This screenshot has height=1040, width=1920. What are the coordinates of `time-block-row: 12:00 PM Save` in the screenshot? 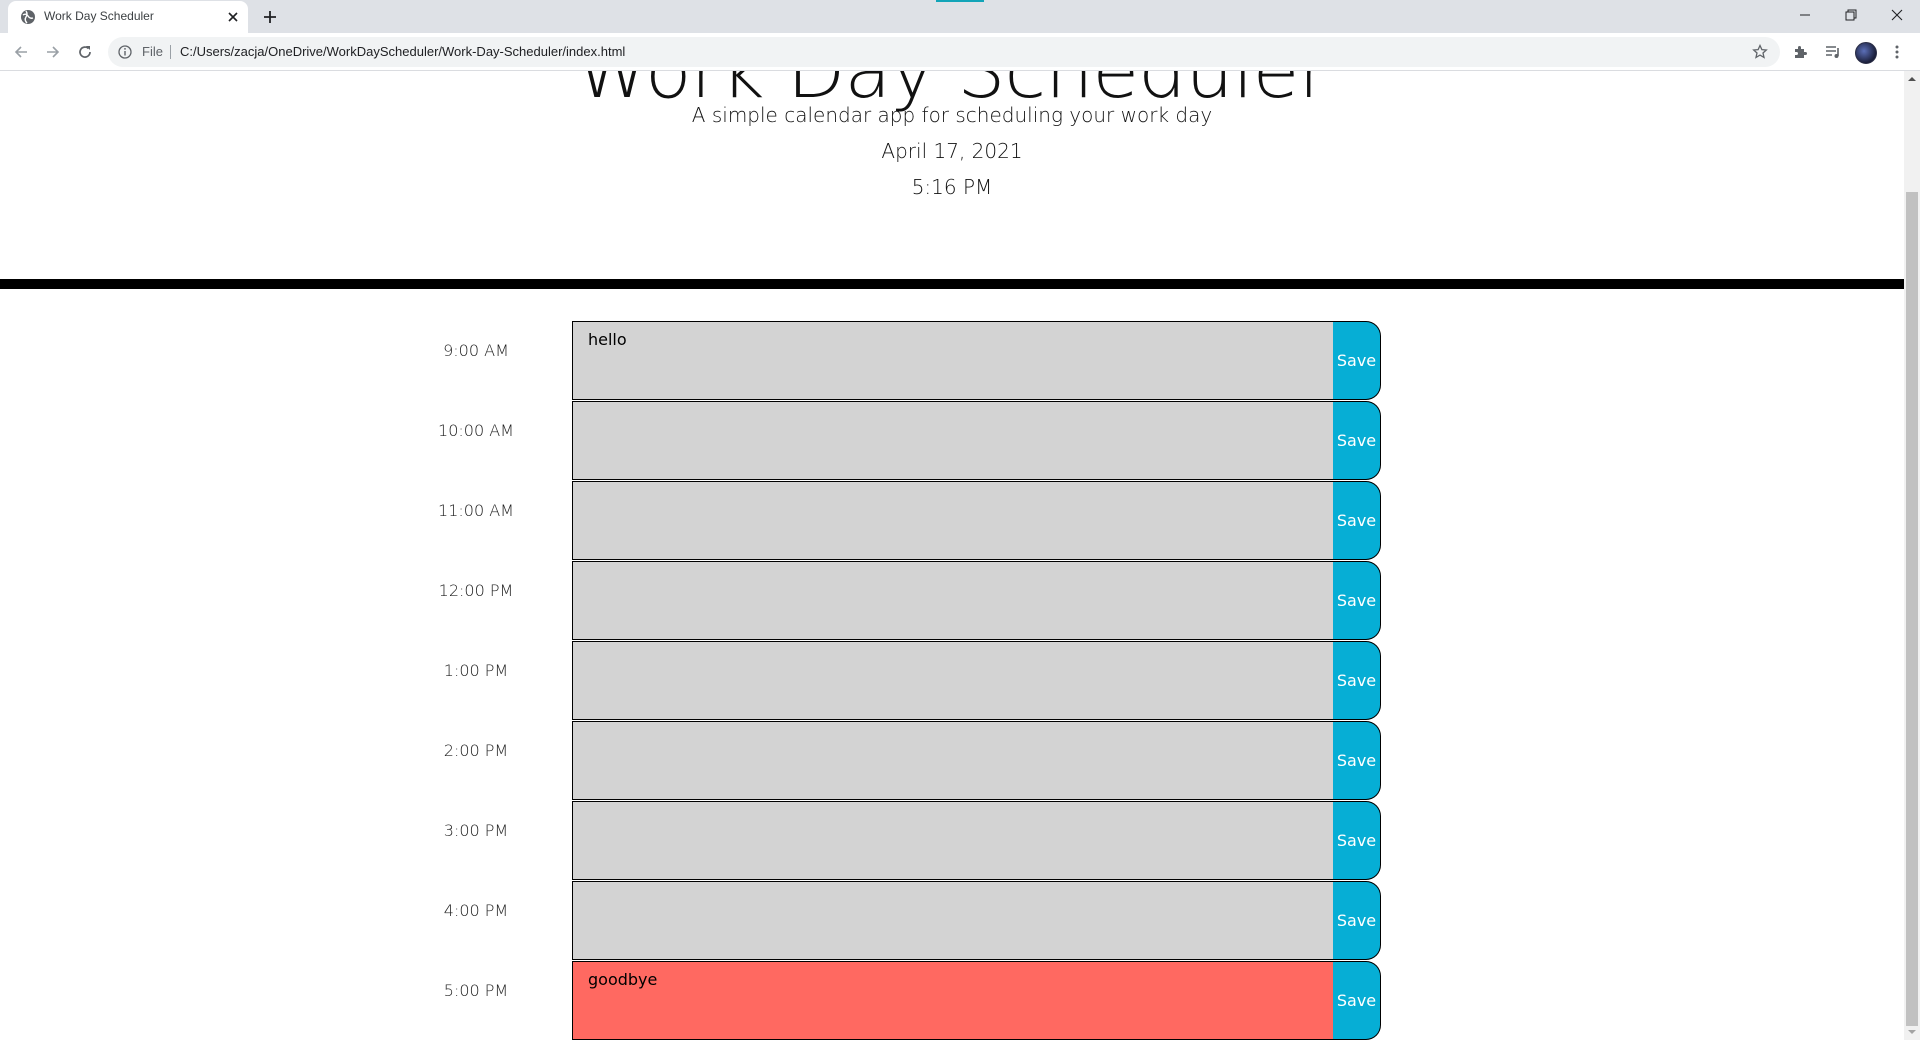 It's located at (952, 601).